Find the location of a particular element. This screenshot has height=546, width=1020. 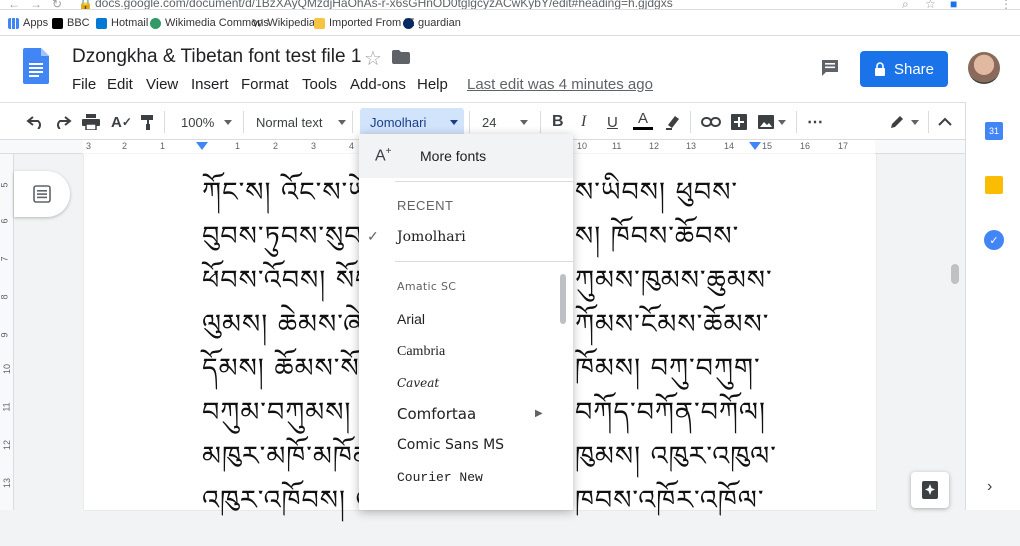

submenu-arrow-icon: ▶ is located at coordinates (539, 413).